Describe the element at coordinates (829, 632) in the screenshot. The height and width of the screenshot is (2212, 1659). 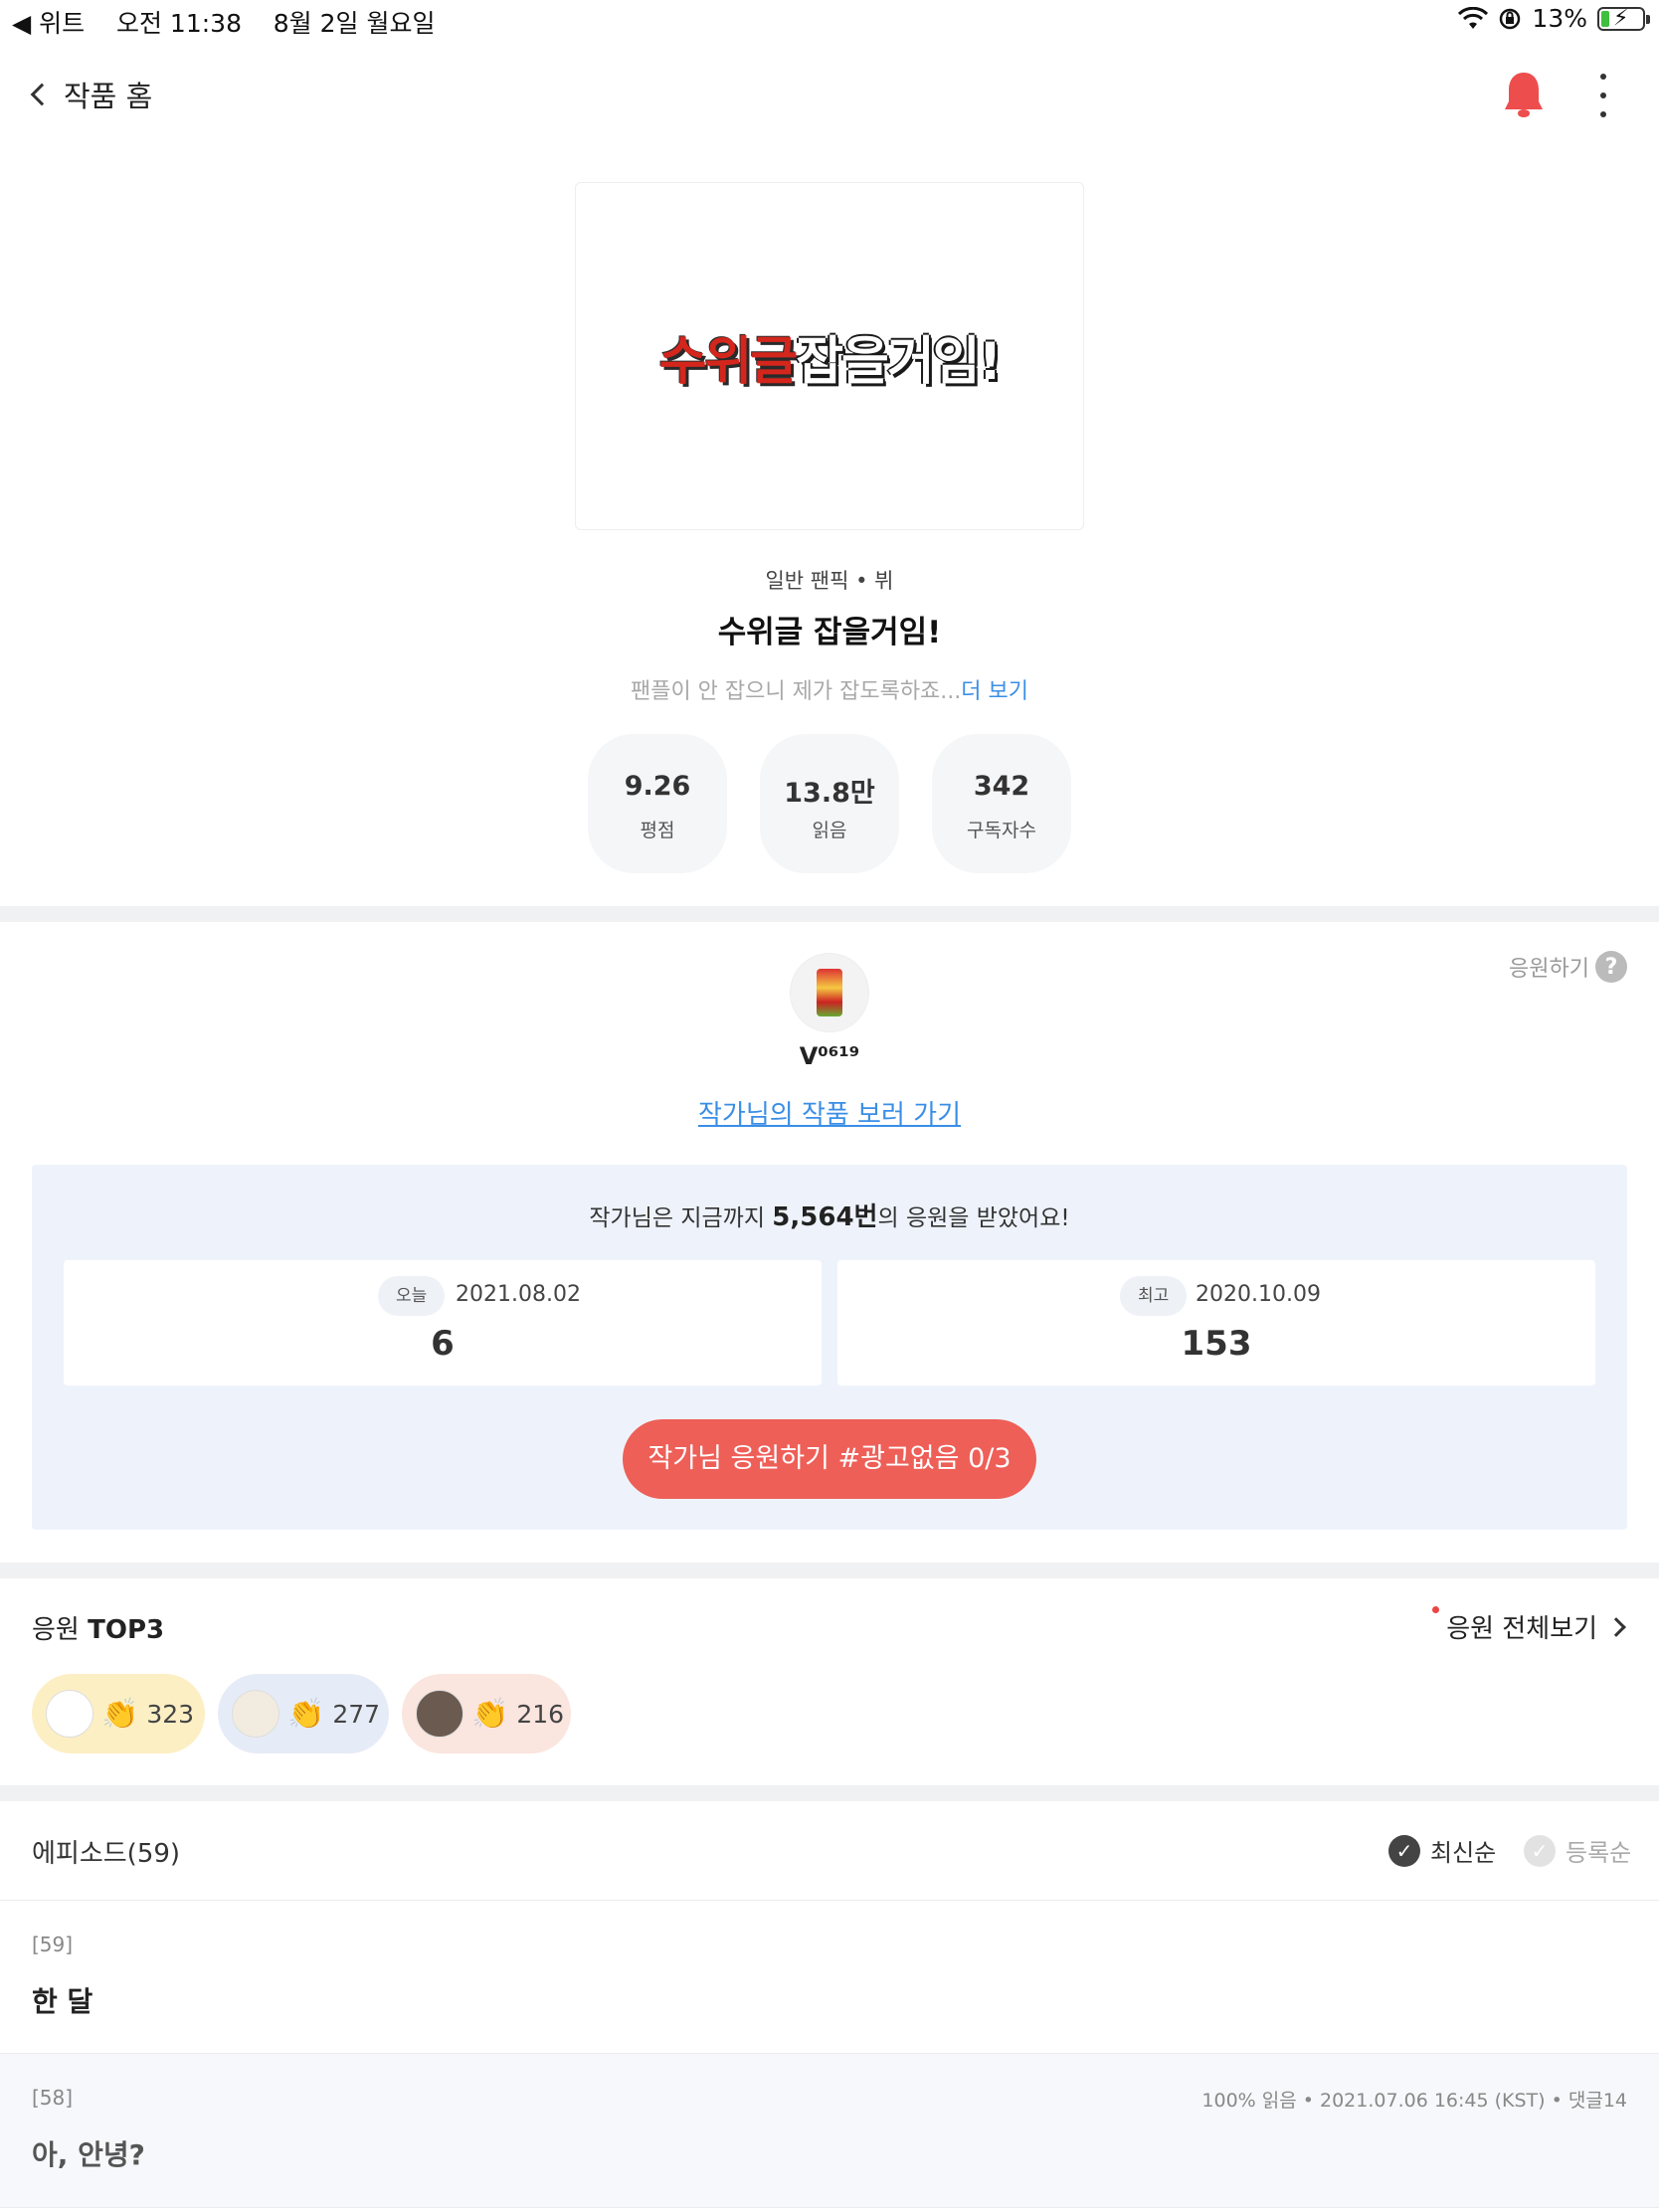
I see `work-title: 수위글 잡을거임!` at that location.